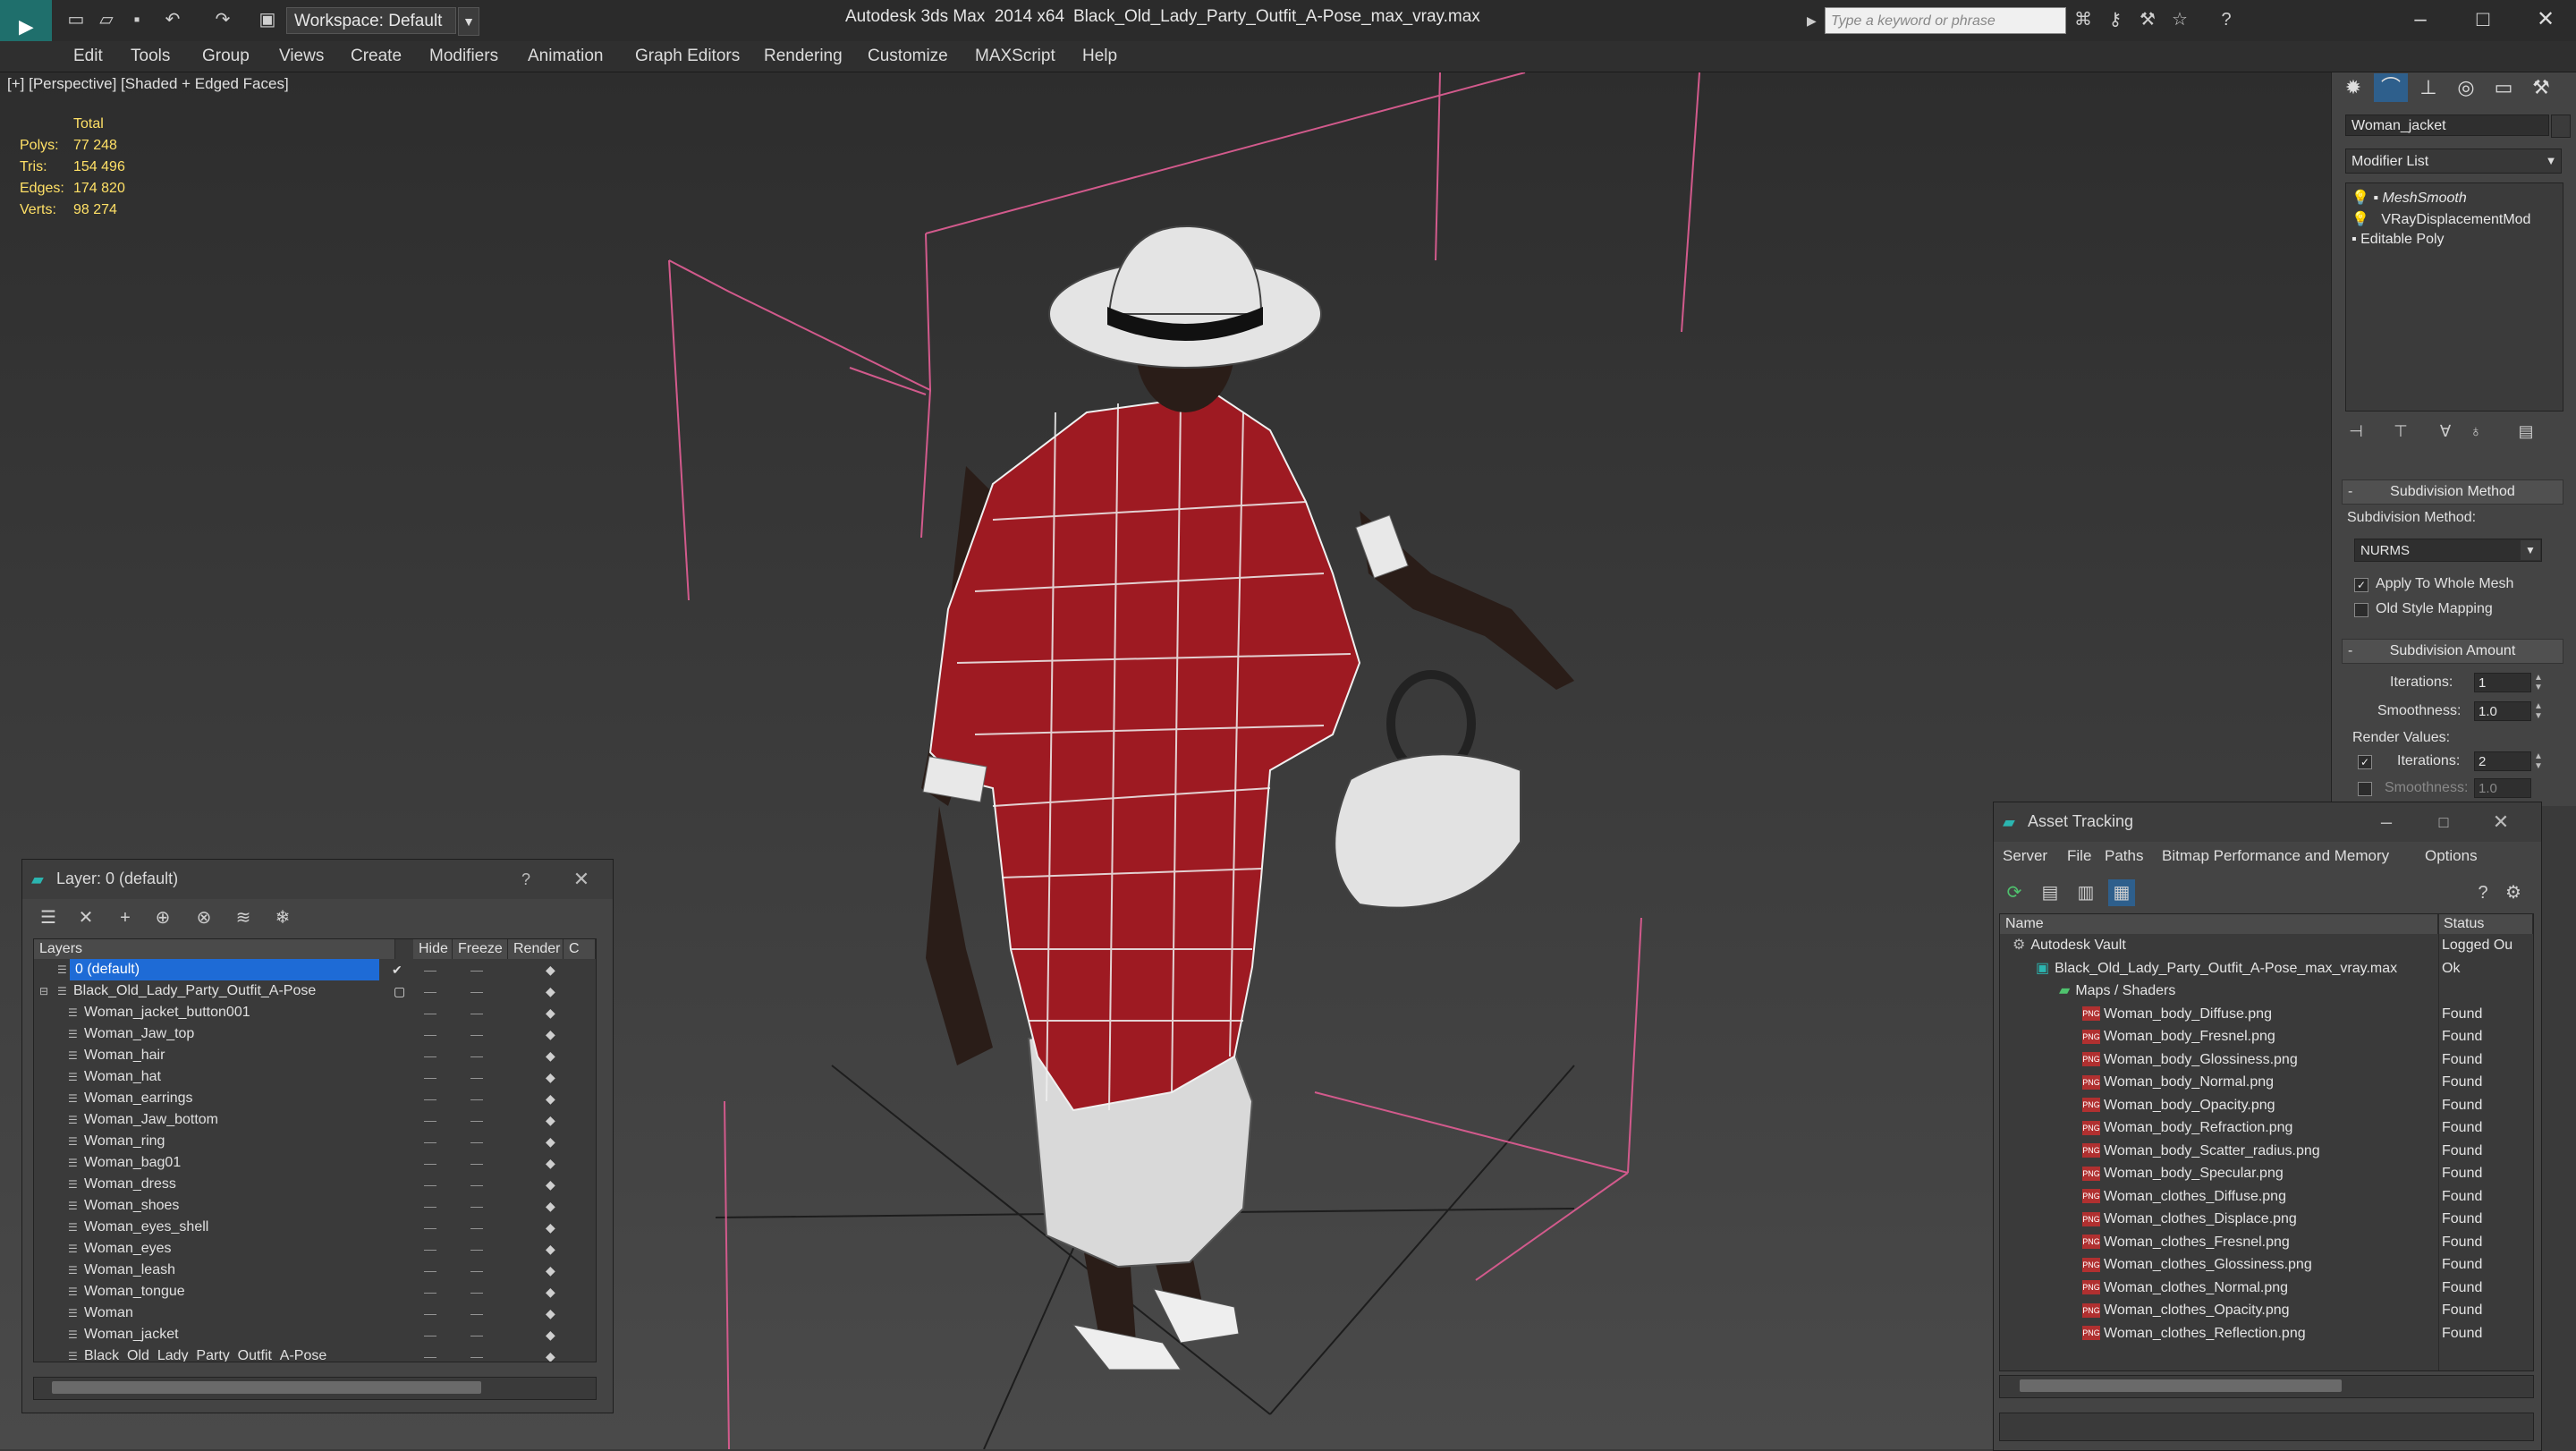  Describe the element at coordinates (2179, 19) in the screenshot. I see `star-icon: ☆` at that location.